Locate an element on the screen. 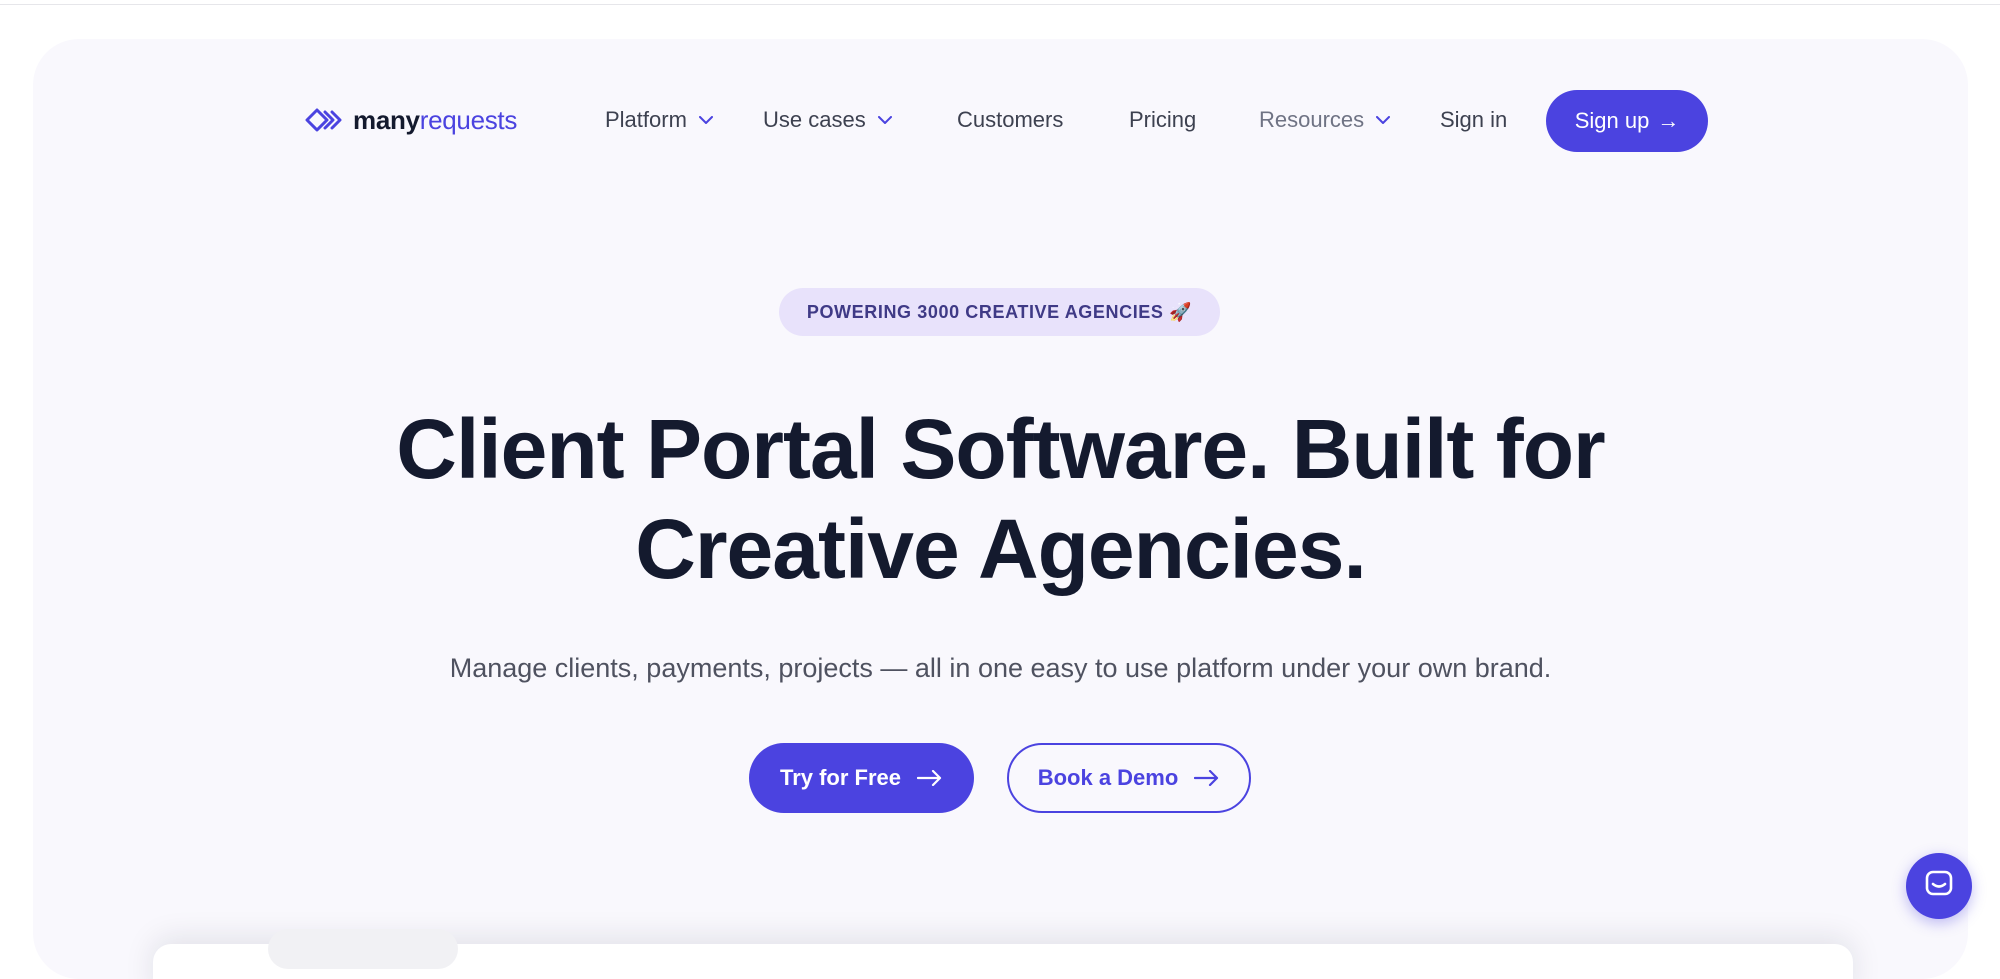 The width and height of the screenshot is (2000, 979). product-preview-tab is located at coordinates (363, 949).